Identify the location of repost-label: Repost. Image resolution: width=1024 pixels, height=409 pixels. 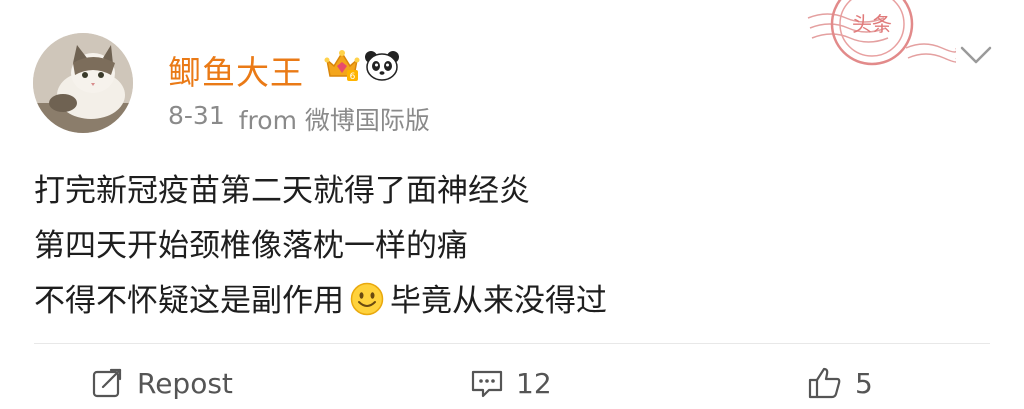
(185, 383).